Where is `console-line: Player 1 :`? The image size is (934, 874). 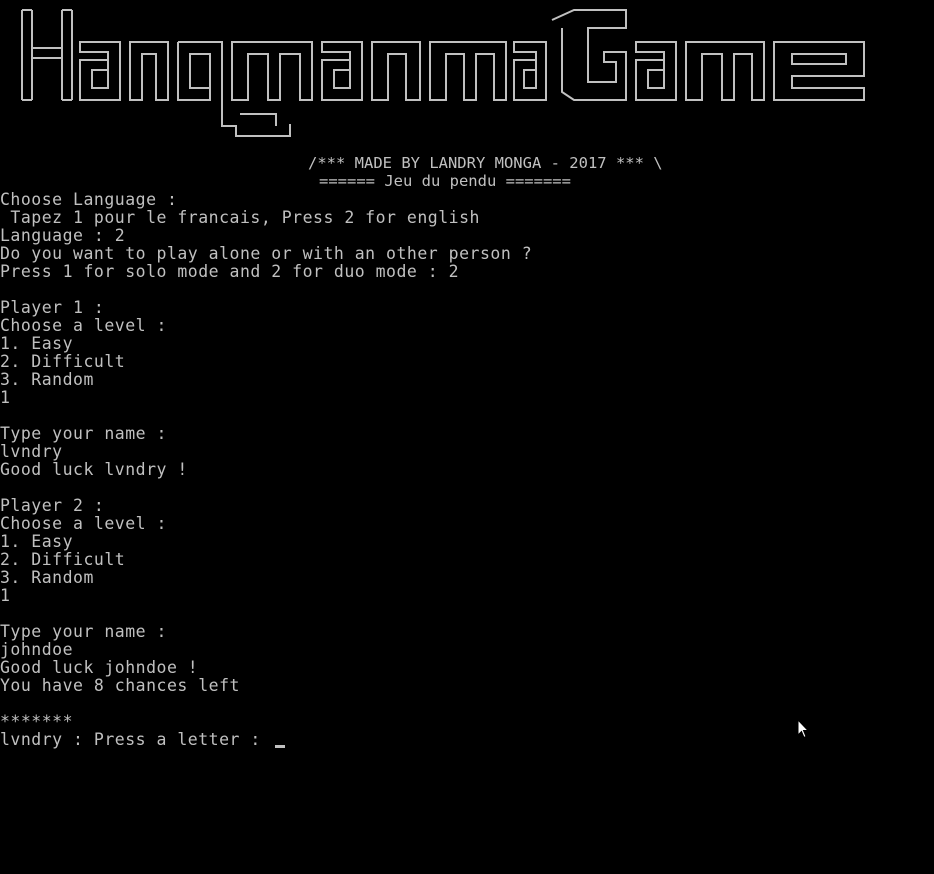 console-line: Player 1 : is located at coordinates (52, 307).